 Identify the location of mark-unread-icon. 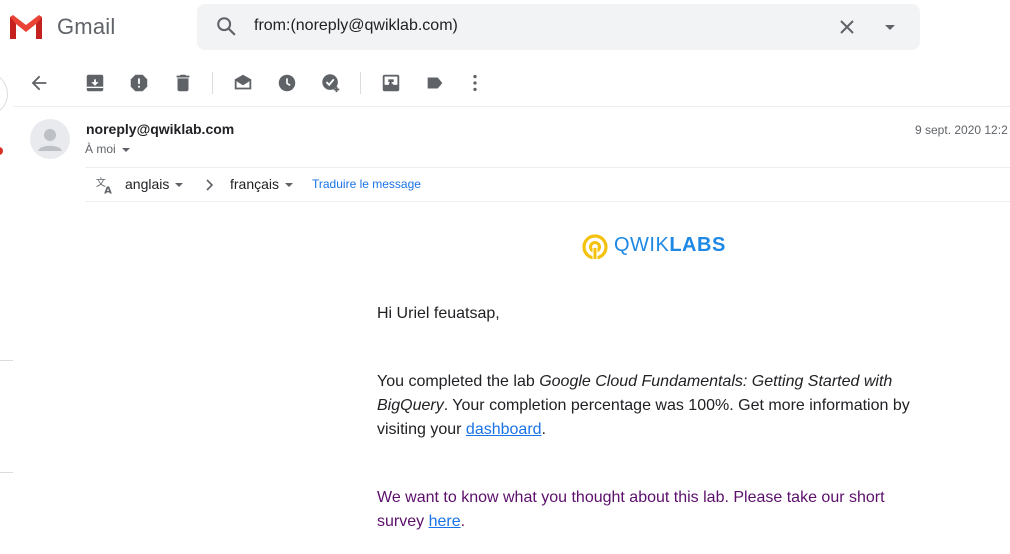
(243, 83).